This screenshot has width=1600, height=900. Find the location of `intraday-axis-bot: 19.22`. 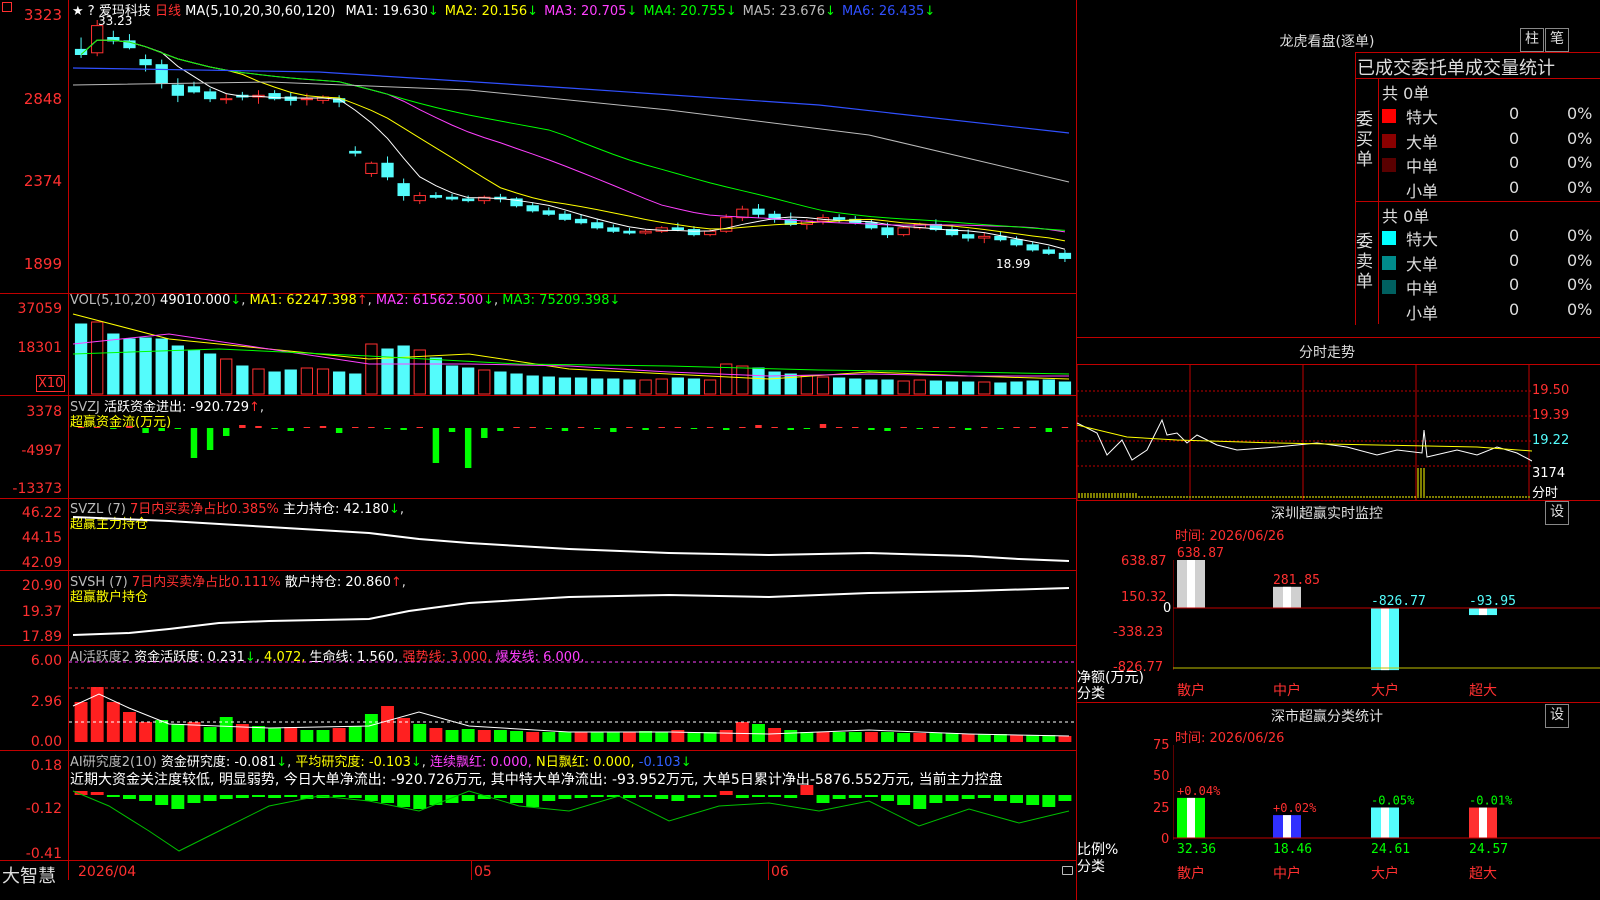

intraday-axis-bot: 19.22 is located at coordinates (1551, 440).